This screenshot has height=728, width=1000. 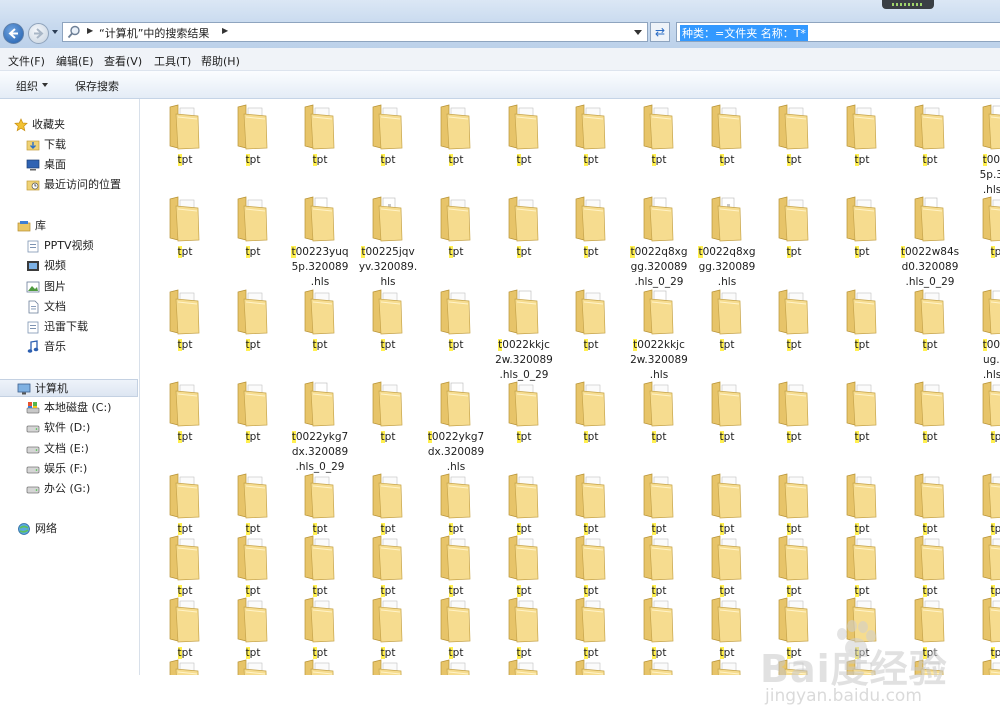 What do you see at coordinates (659, 267) in the screenshot?
I see `folder-name-line: gg.320089` at bounding box center [659, 267].